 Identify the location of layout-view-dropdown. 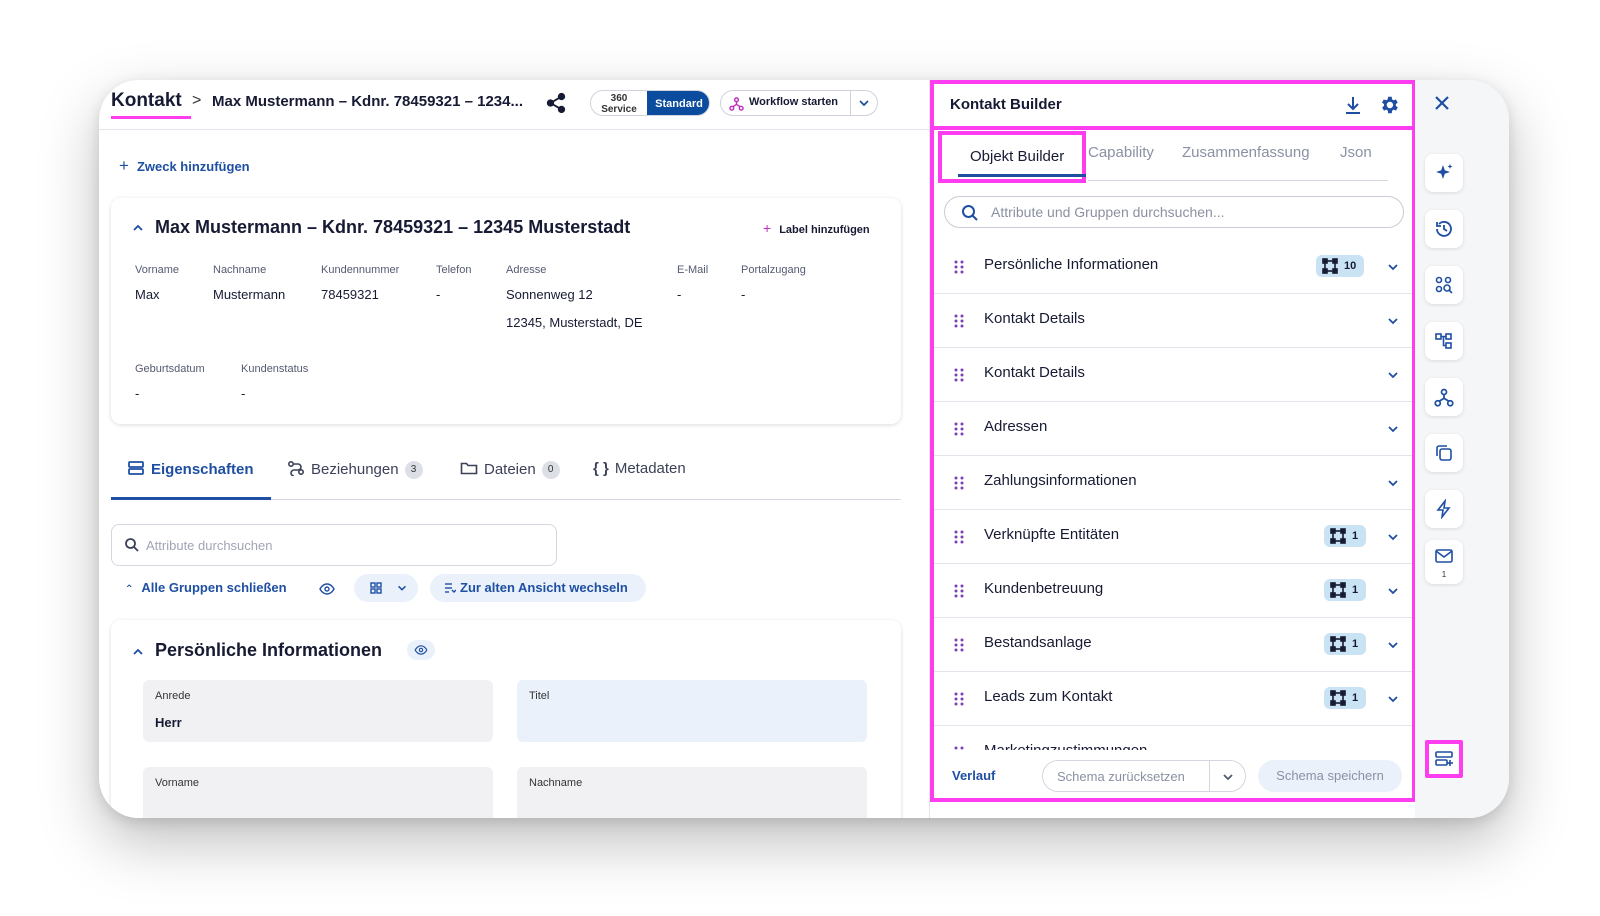
(386, 588).